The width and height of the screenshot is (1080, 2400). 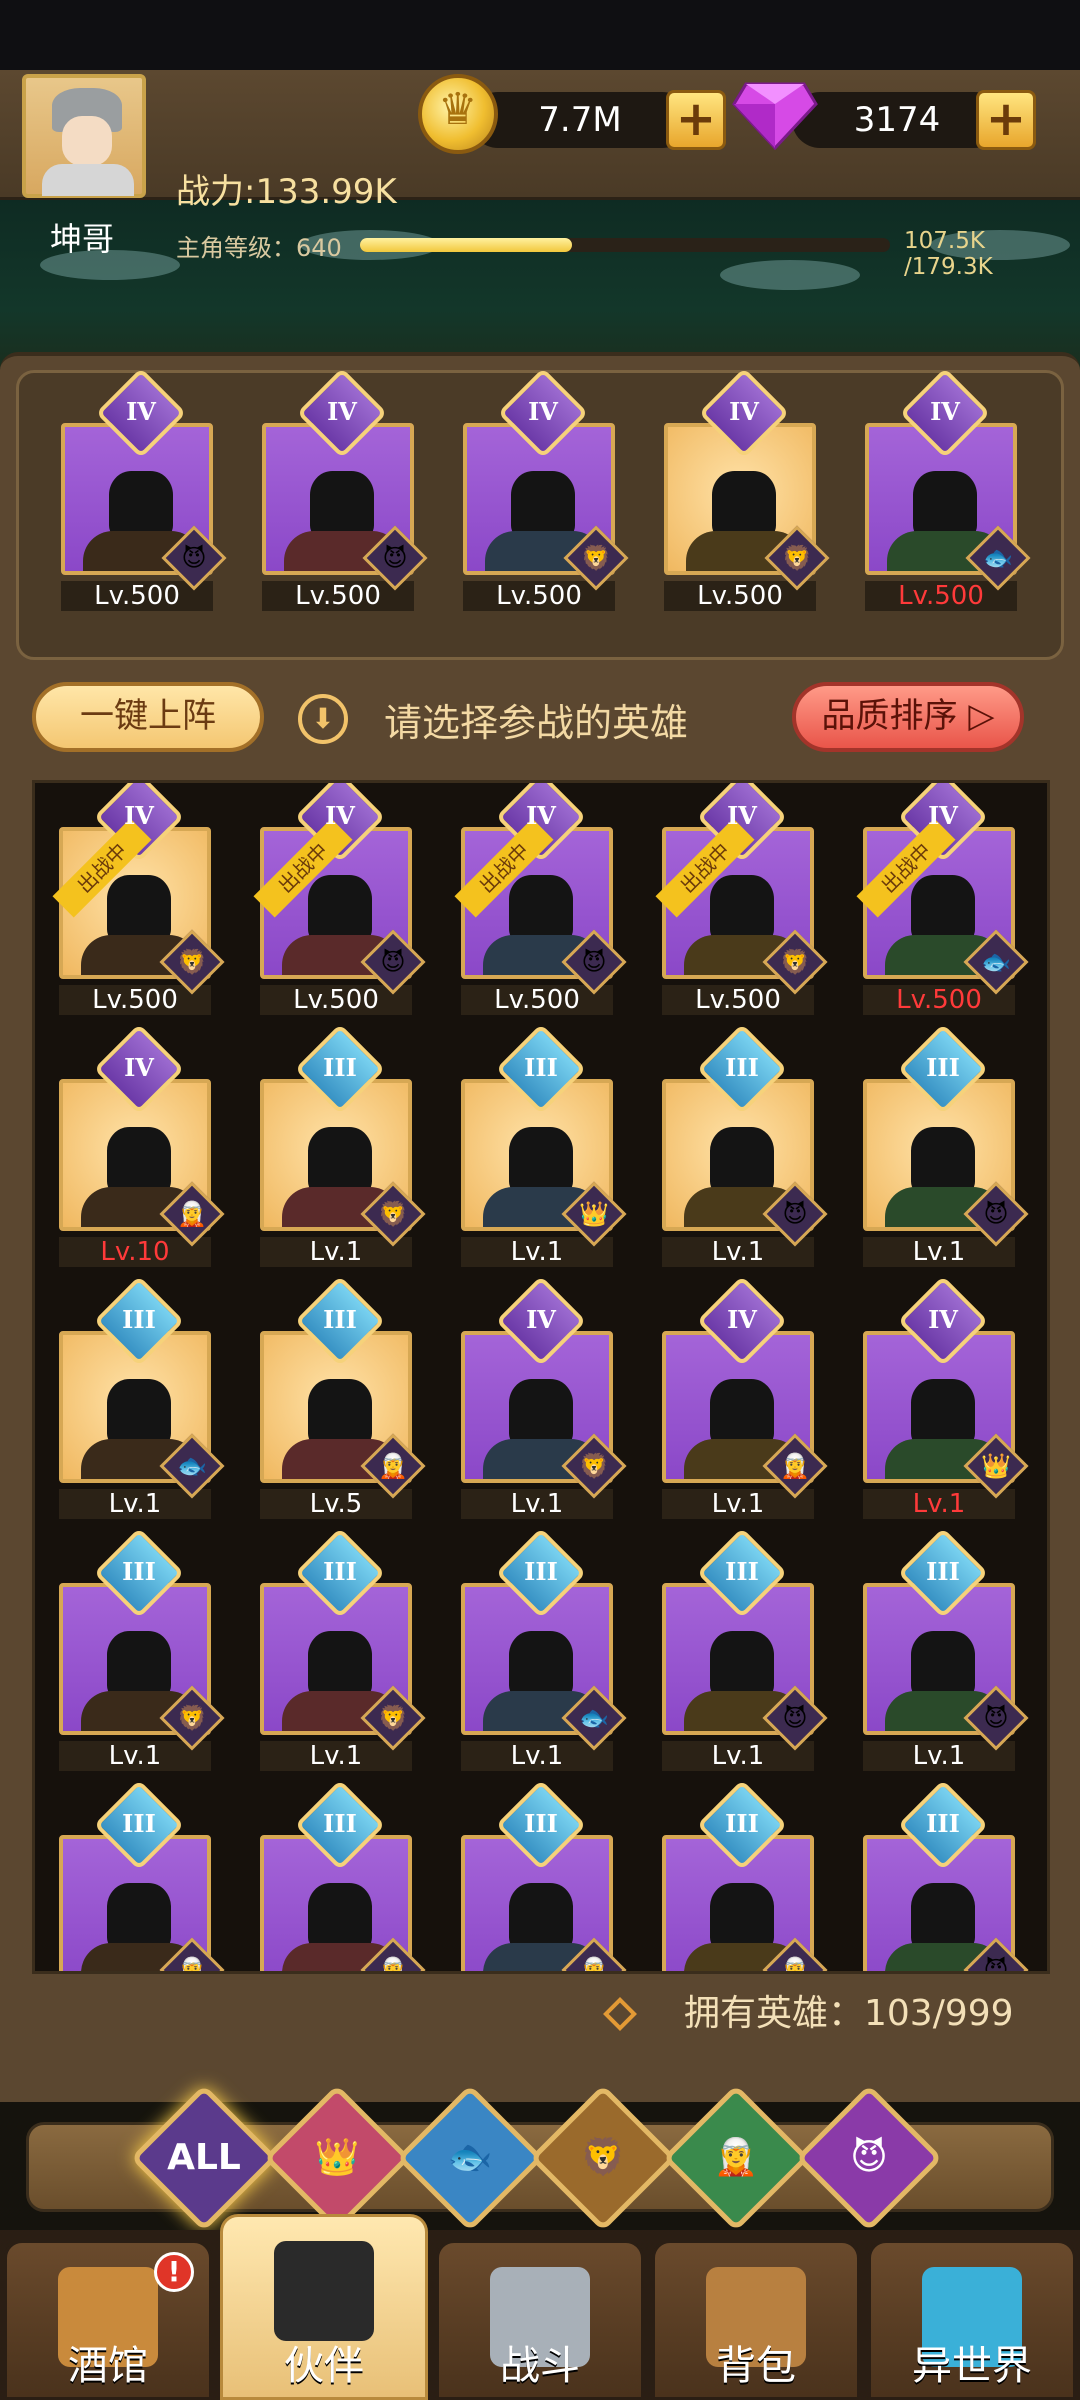 What do you see at coordinates (943, 1397) in the screenshot?
I see `roster-hero-card: IV 👑 Lv.1` at bounding box center [943, 1397].